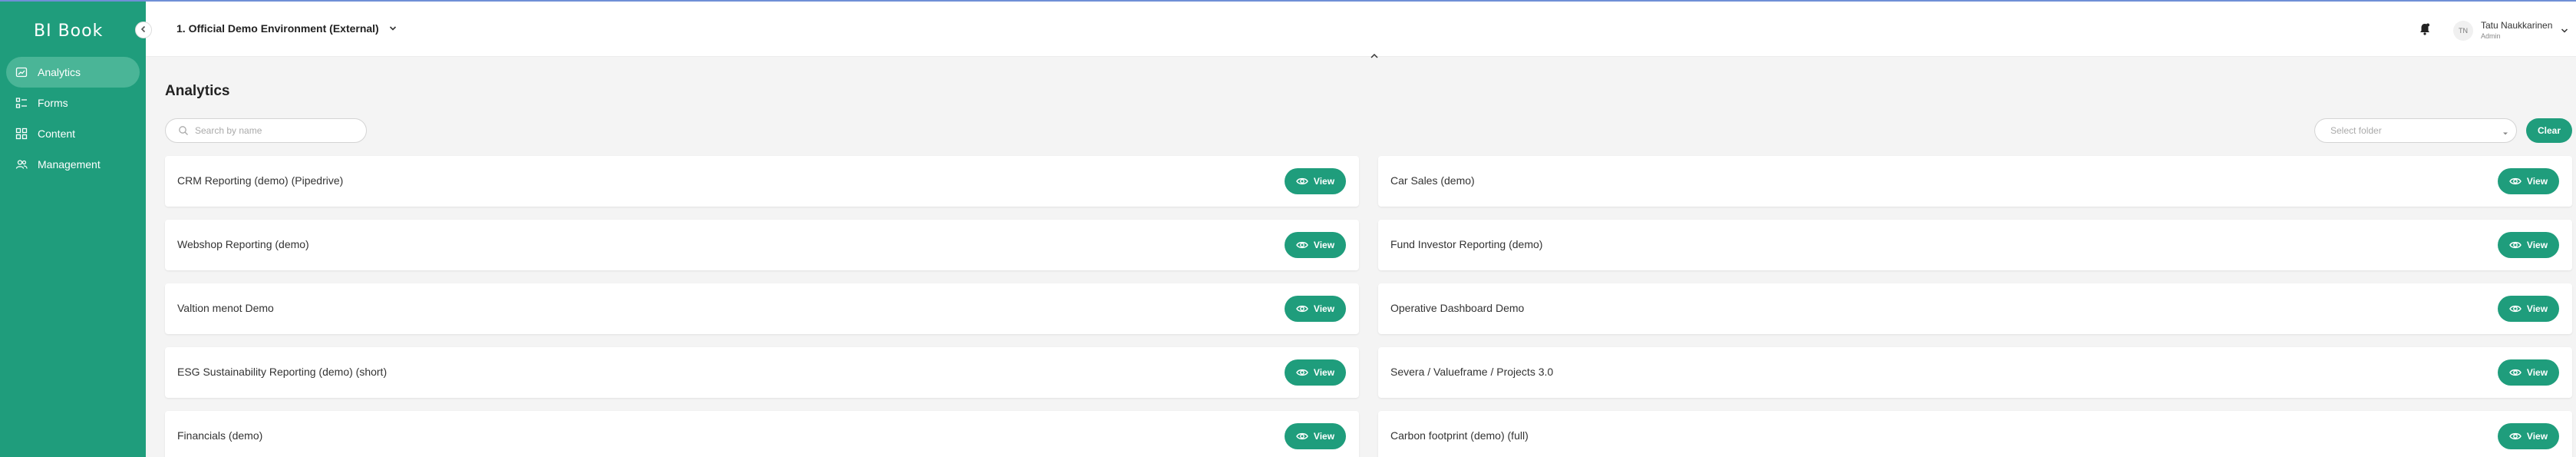  I want to click on report-name: Operative Dashboard Demo, so click(1457, 308).